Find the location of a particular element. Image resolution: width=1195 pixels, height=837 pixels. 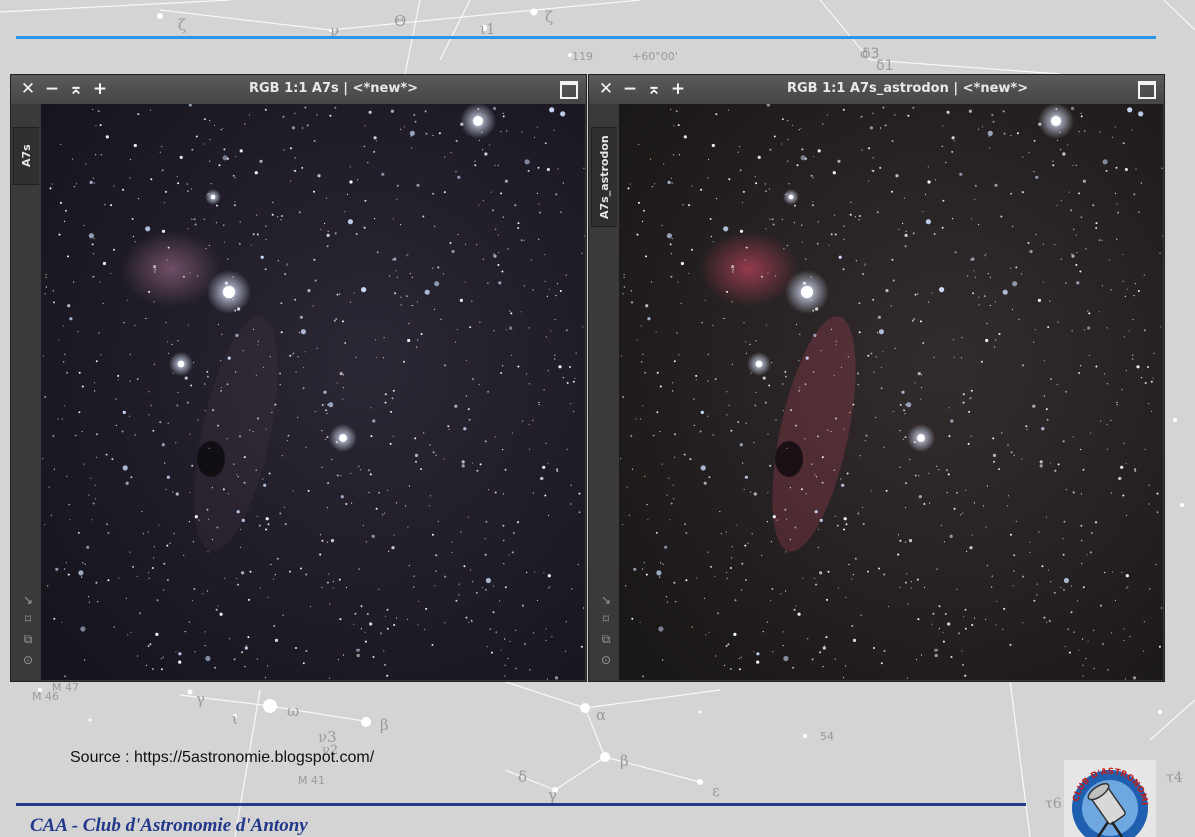

svg-text: 54 is located at coordinates (827, 736).